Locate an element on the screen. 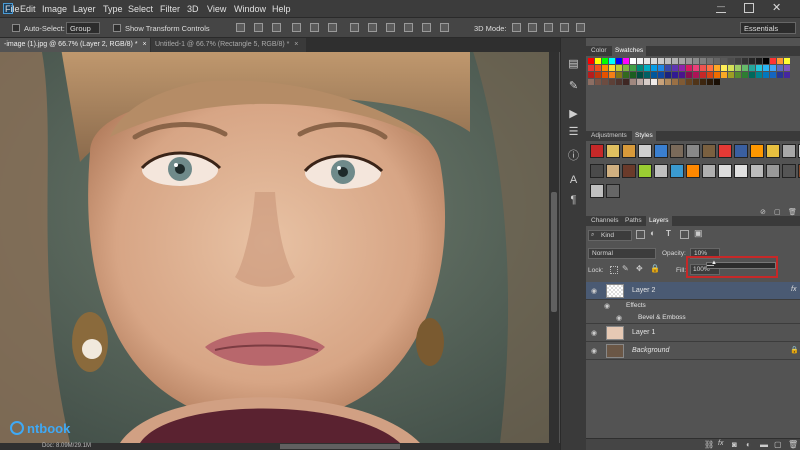  distribute-top-icon is located at coordinates (354, 27).